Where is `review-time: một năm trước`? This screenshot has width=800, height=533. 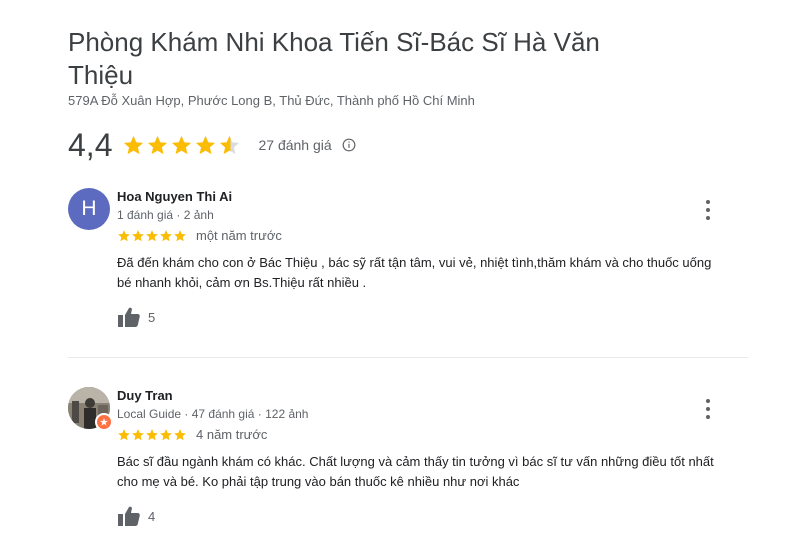
review-time: một năm trước is located at coordinates (239, 235).